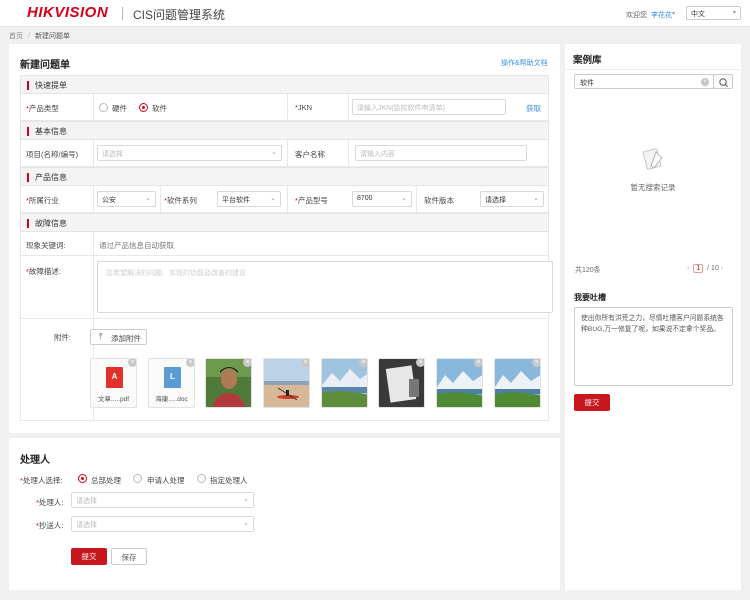  I want to click on clear-icon: ×, so click(705, 82).